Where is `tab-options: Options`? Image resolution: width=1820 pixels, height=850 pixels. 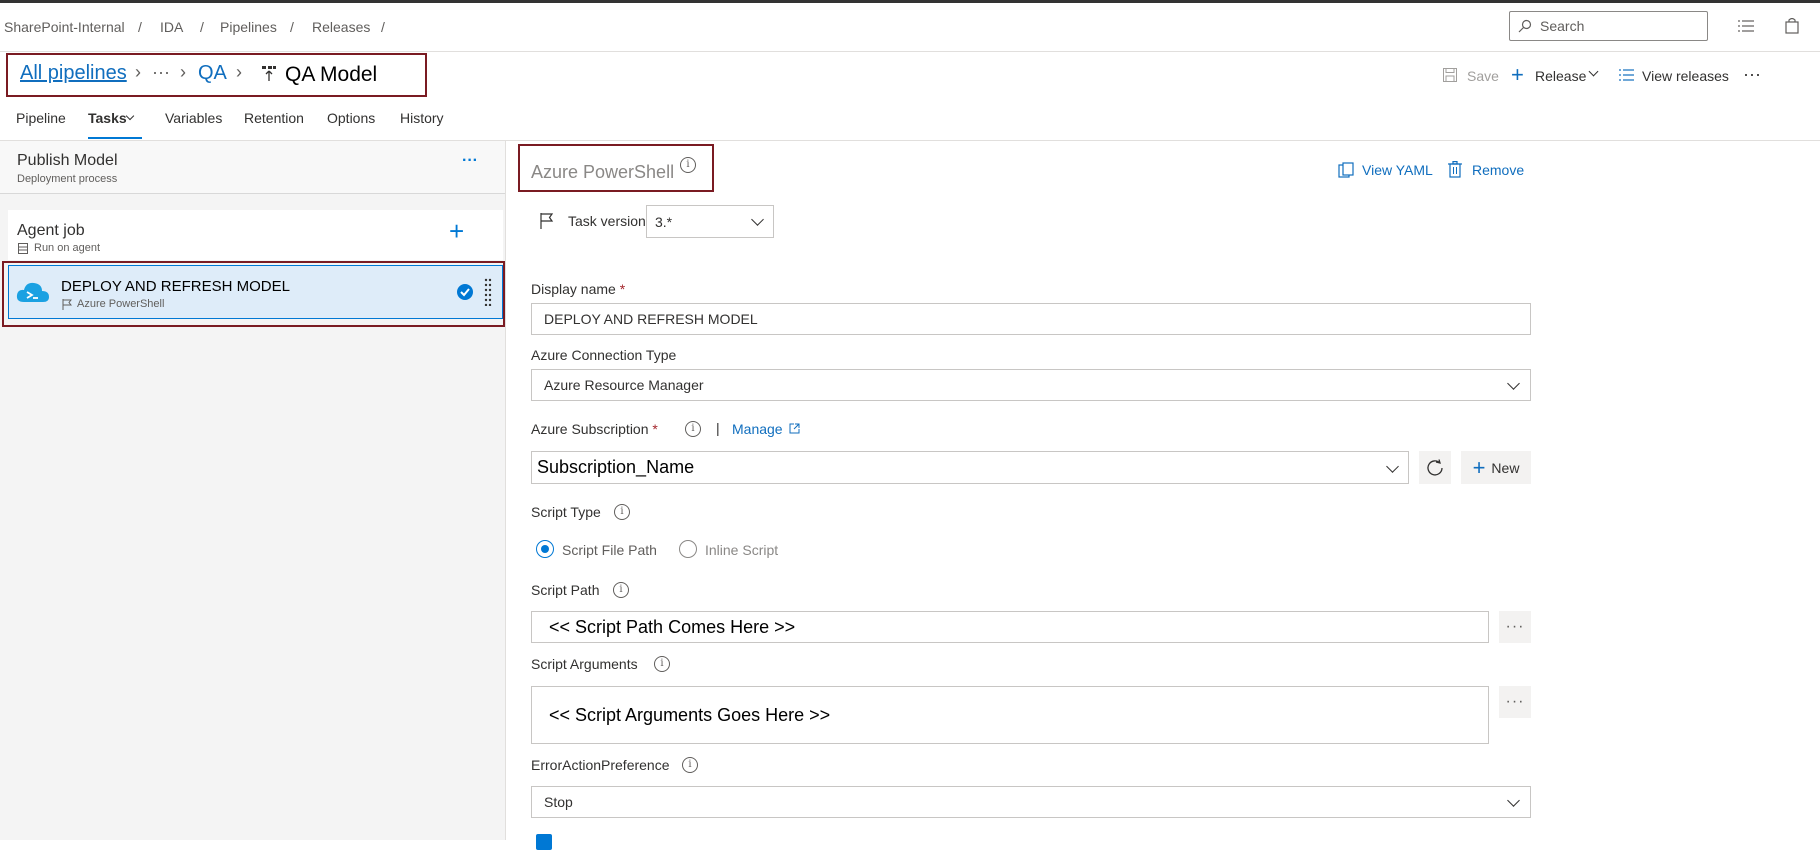
tab-options: Options is located at coordinates (351, 118).